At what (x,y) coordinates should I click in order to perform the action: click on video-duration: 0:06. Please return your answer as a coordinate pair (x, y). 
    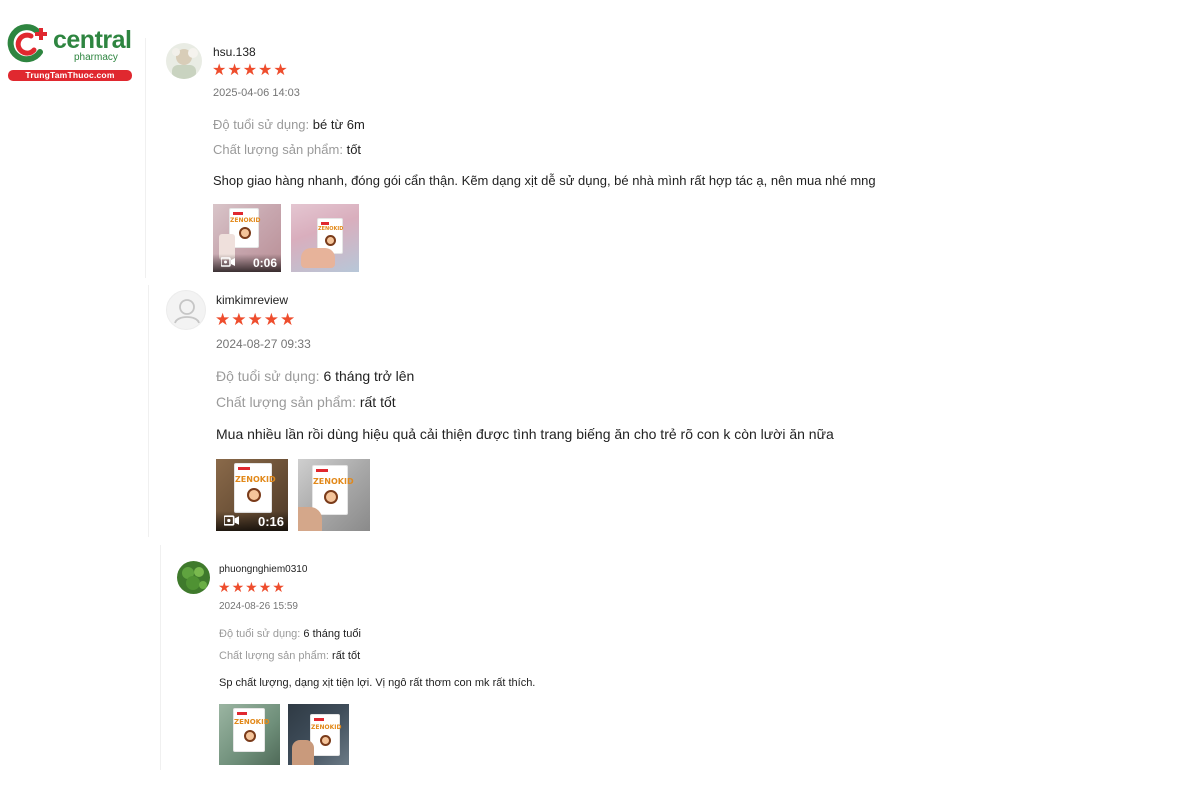
    Looking at the image, I should click on (264, 263).